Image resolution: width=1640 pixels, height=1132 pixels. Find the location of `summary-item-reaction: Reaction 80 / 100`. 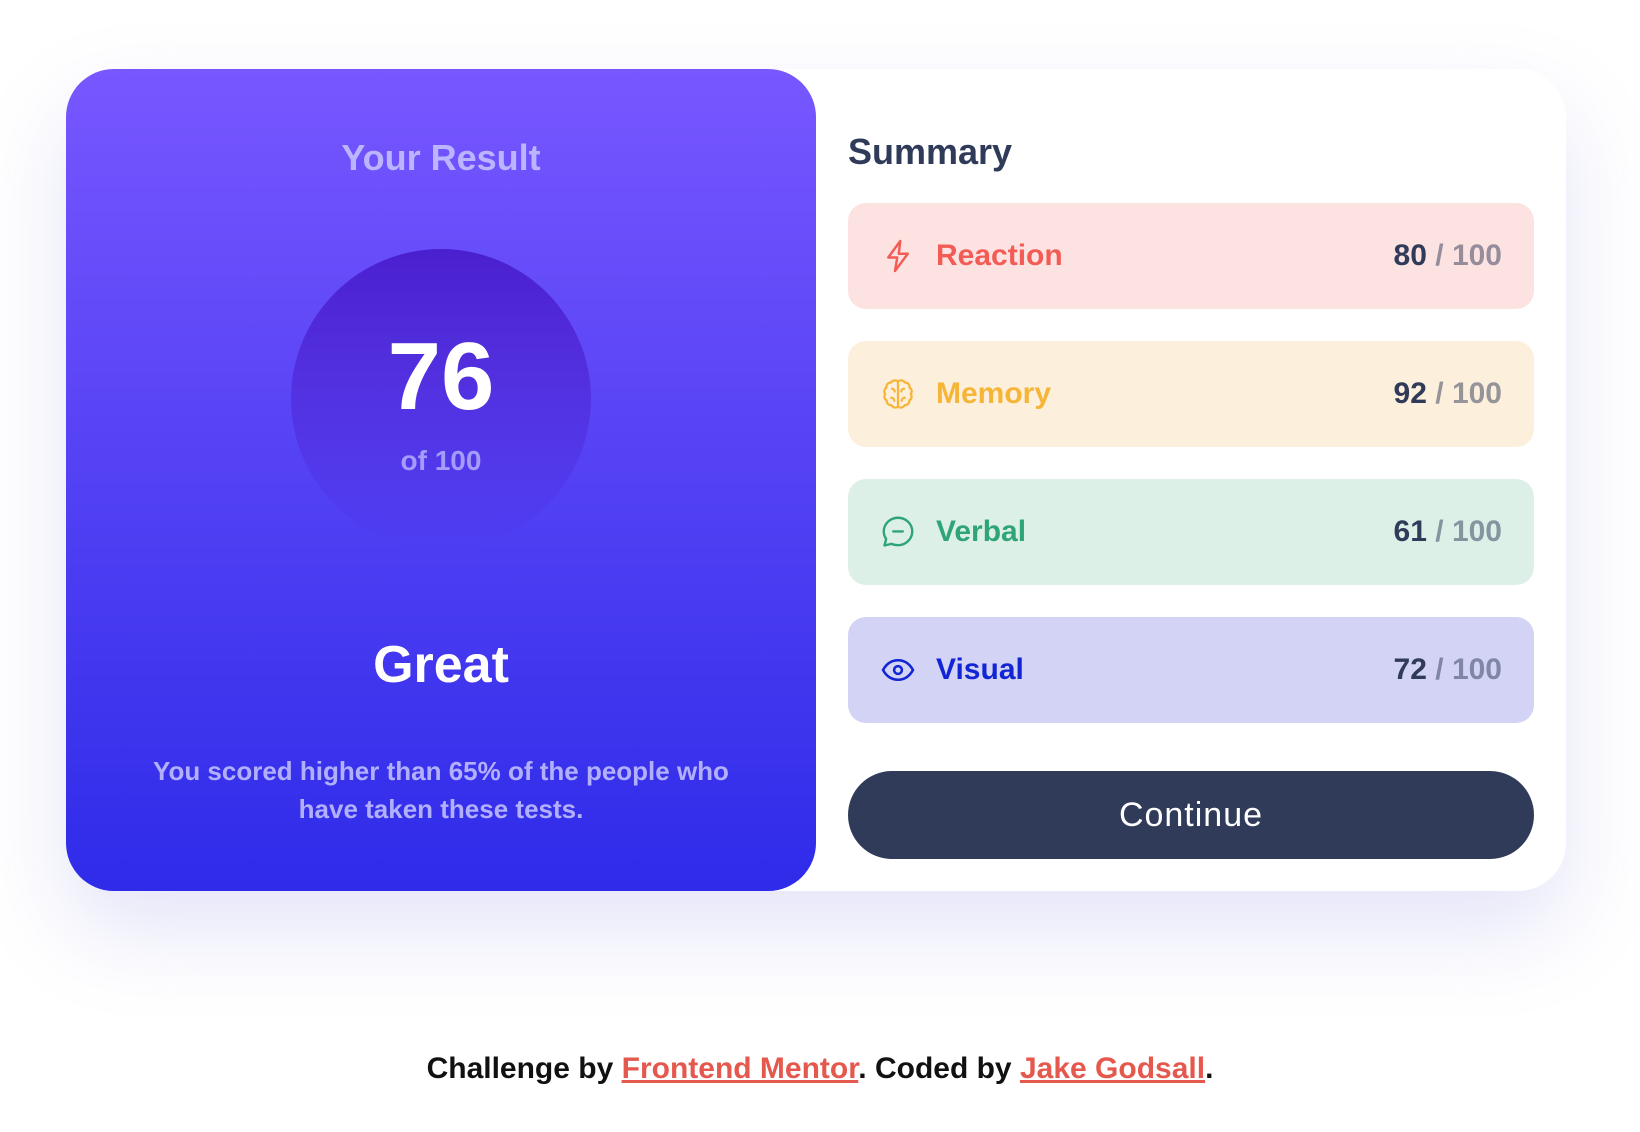

summary-item-reaction: Reaction 80 / 100 is located at coordinates (1191, 256).